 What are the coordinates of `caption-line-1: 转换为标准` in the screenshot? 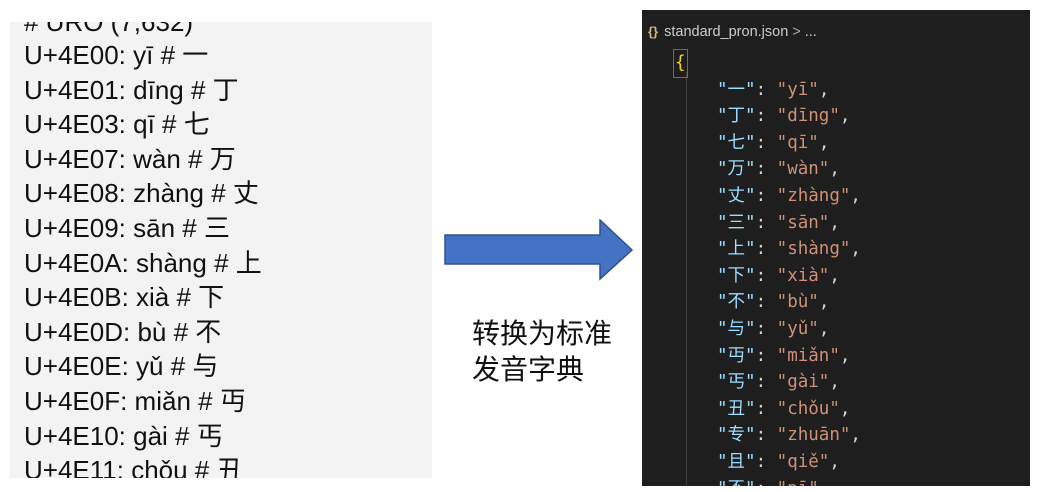 It's located at (542, 333).